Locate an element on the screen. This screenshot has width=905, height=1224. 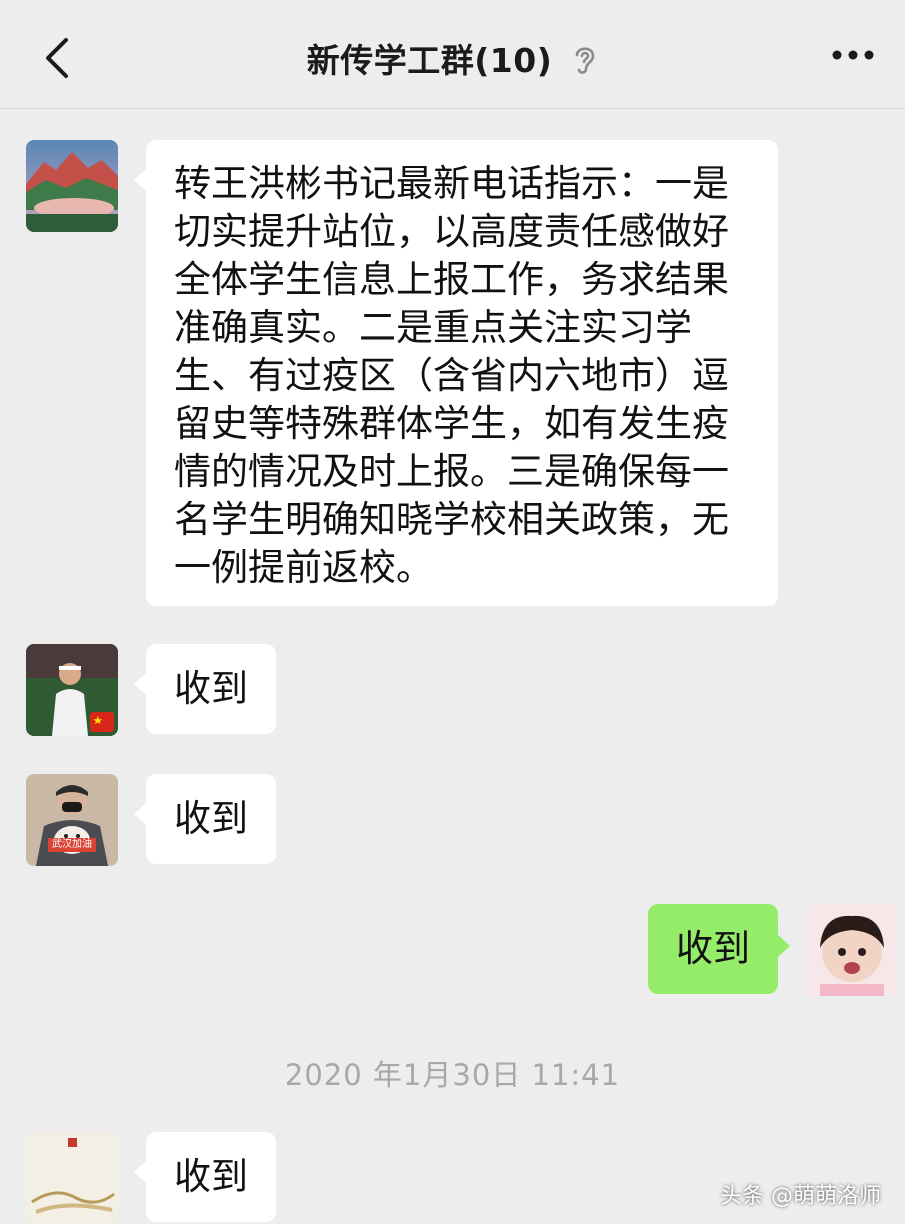
source-watermark: 头条 @萌萌洛师 is located at coordinates (800, 1196).